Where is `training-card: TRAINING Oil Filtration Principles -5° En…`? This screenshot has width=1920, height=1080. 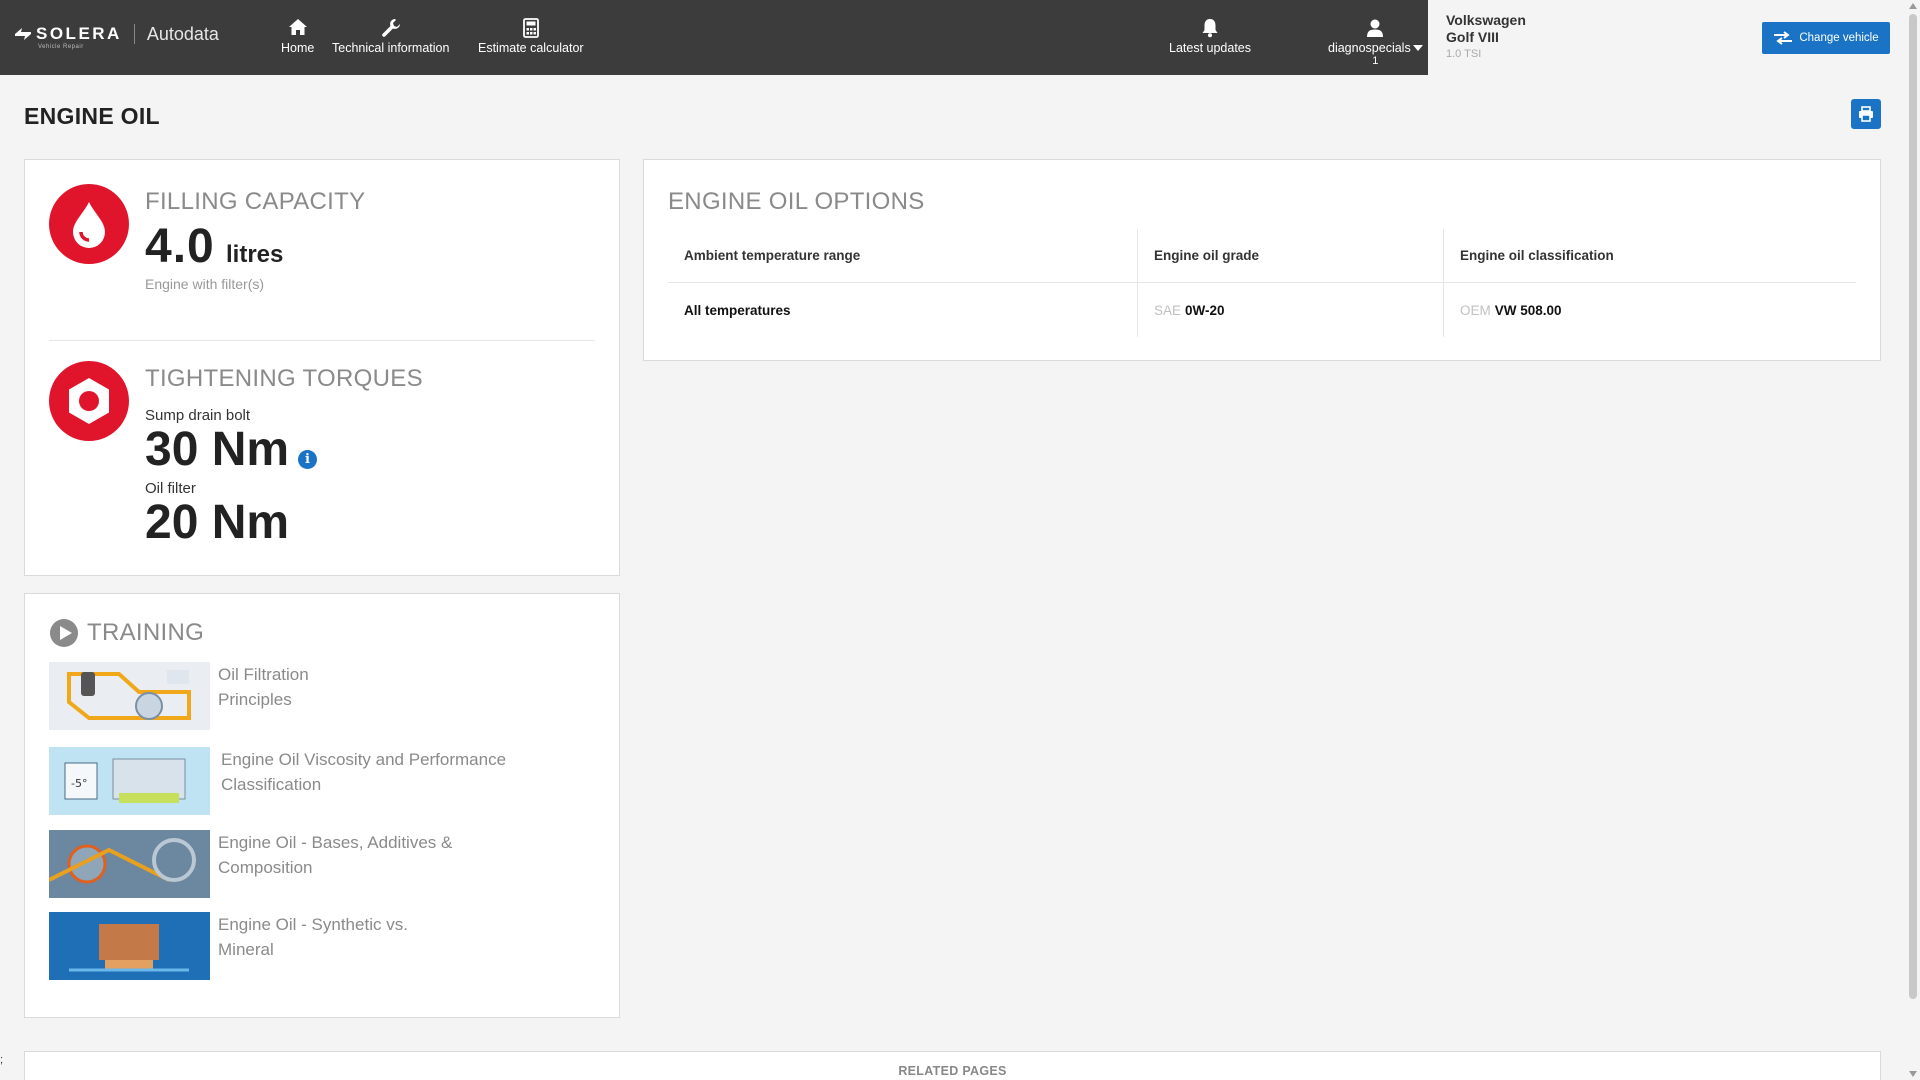
training-card: TRAINING Oil Filtration Principles -5° En… is located at coordinates (322, 805).